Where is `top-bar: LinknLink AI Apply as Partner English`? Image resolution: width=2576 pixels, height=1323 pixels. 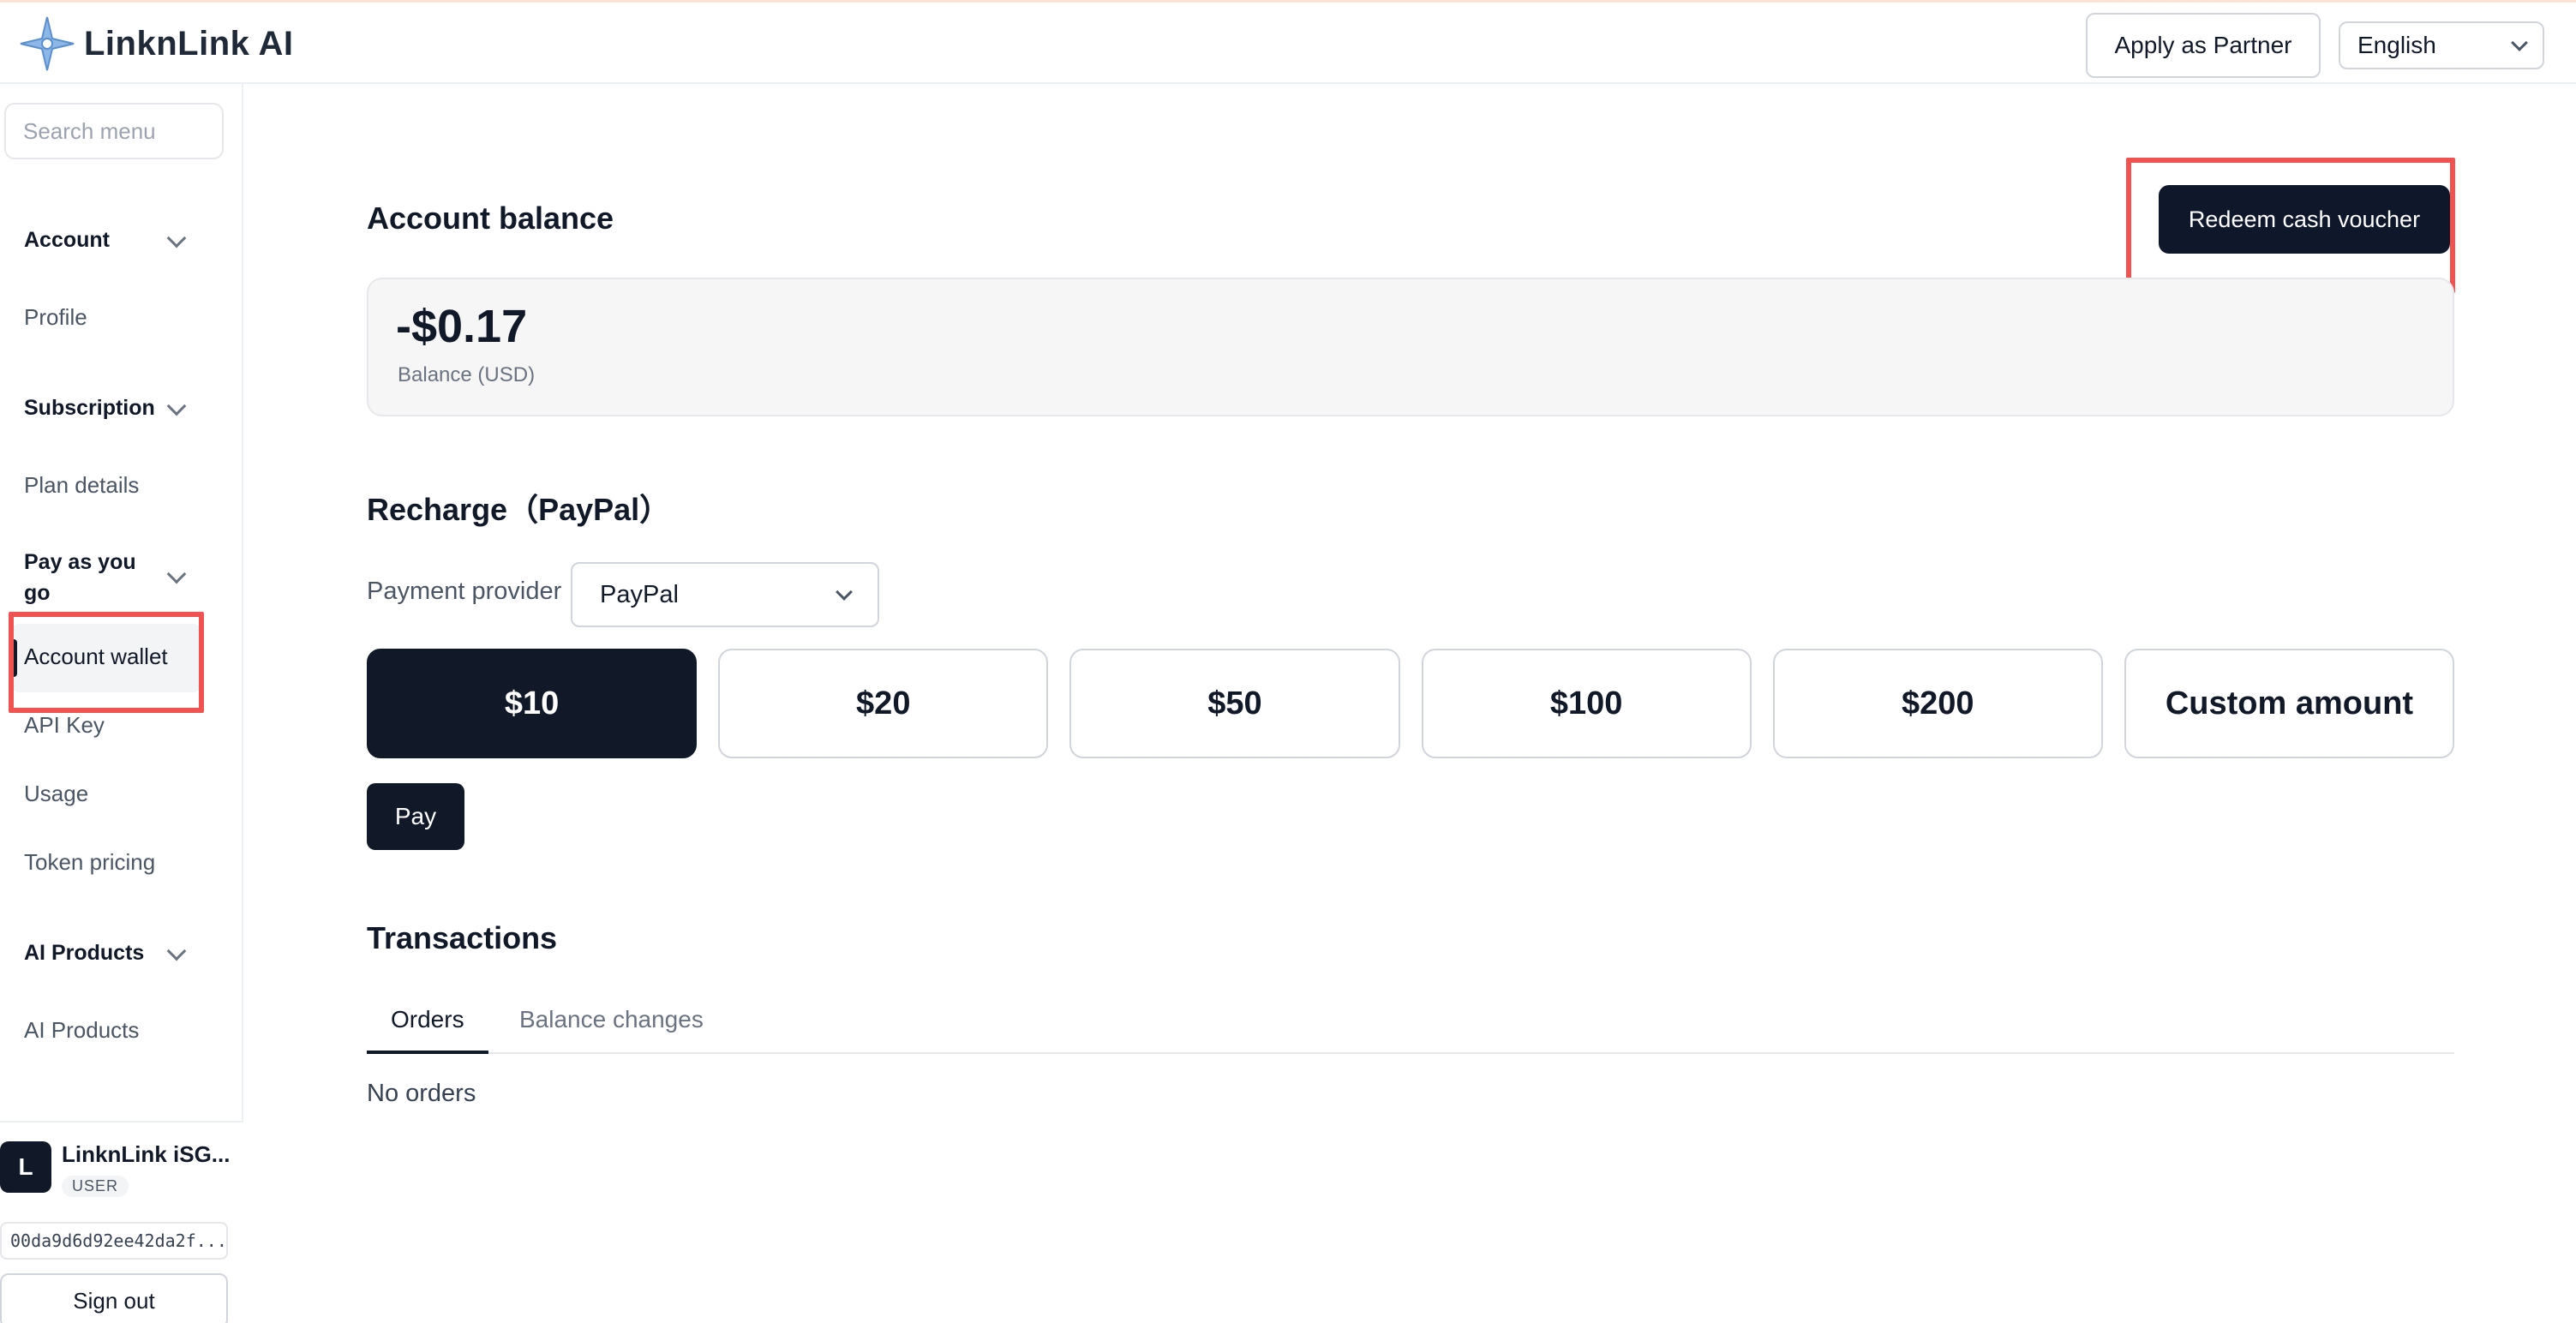
top-bar: LinknLink AI Apply as Partner English is located at coordinates (1288, 42).